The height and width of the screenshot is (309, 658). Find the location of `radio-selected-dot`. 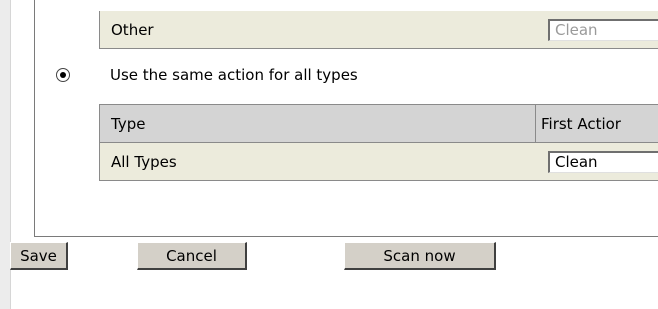

radio-selected-dot is located at coordinates (63, 75).